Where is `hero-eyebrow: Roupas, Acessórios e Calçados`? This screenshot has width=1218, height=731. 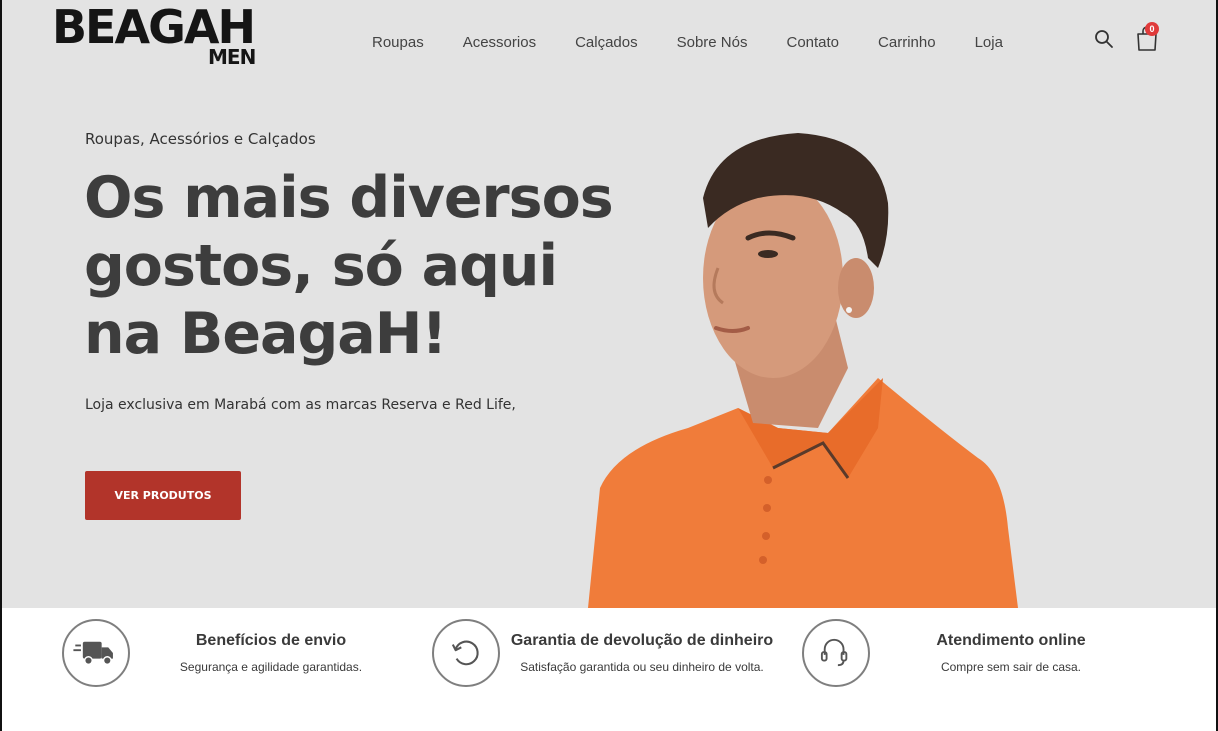 hero-eyebrow: Roupas, Acessórios e Calçados is located at coordinates (200, 139).